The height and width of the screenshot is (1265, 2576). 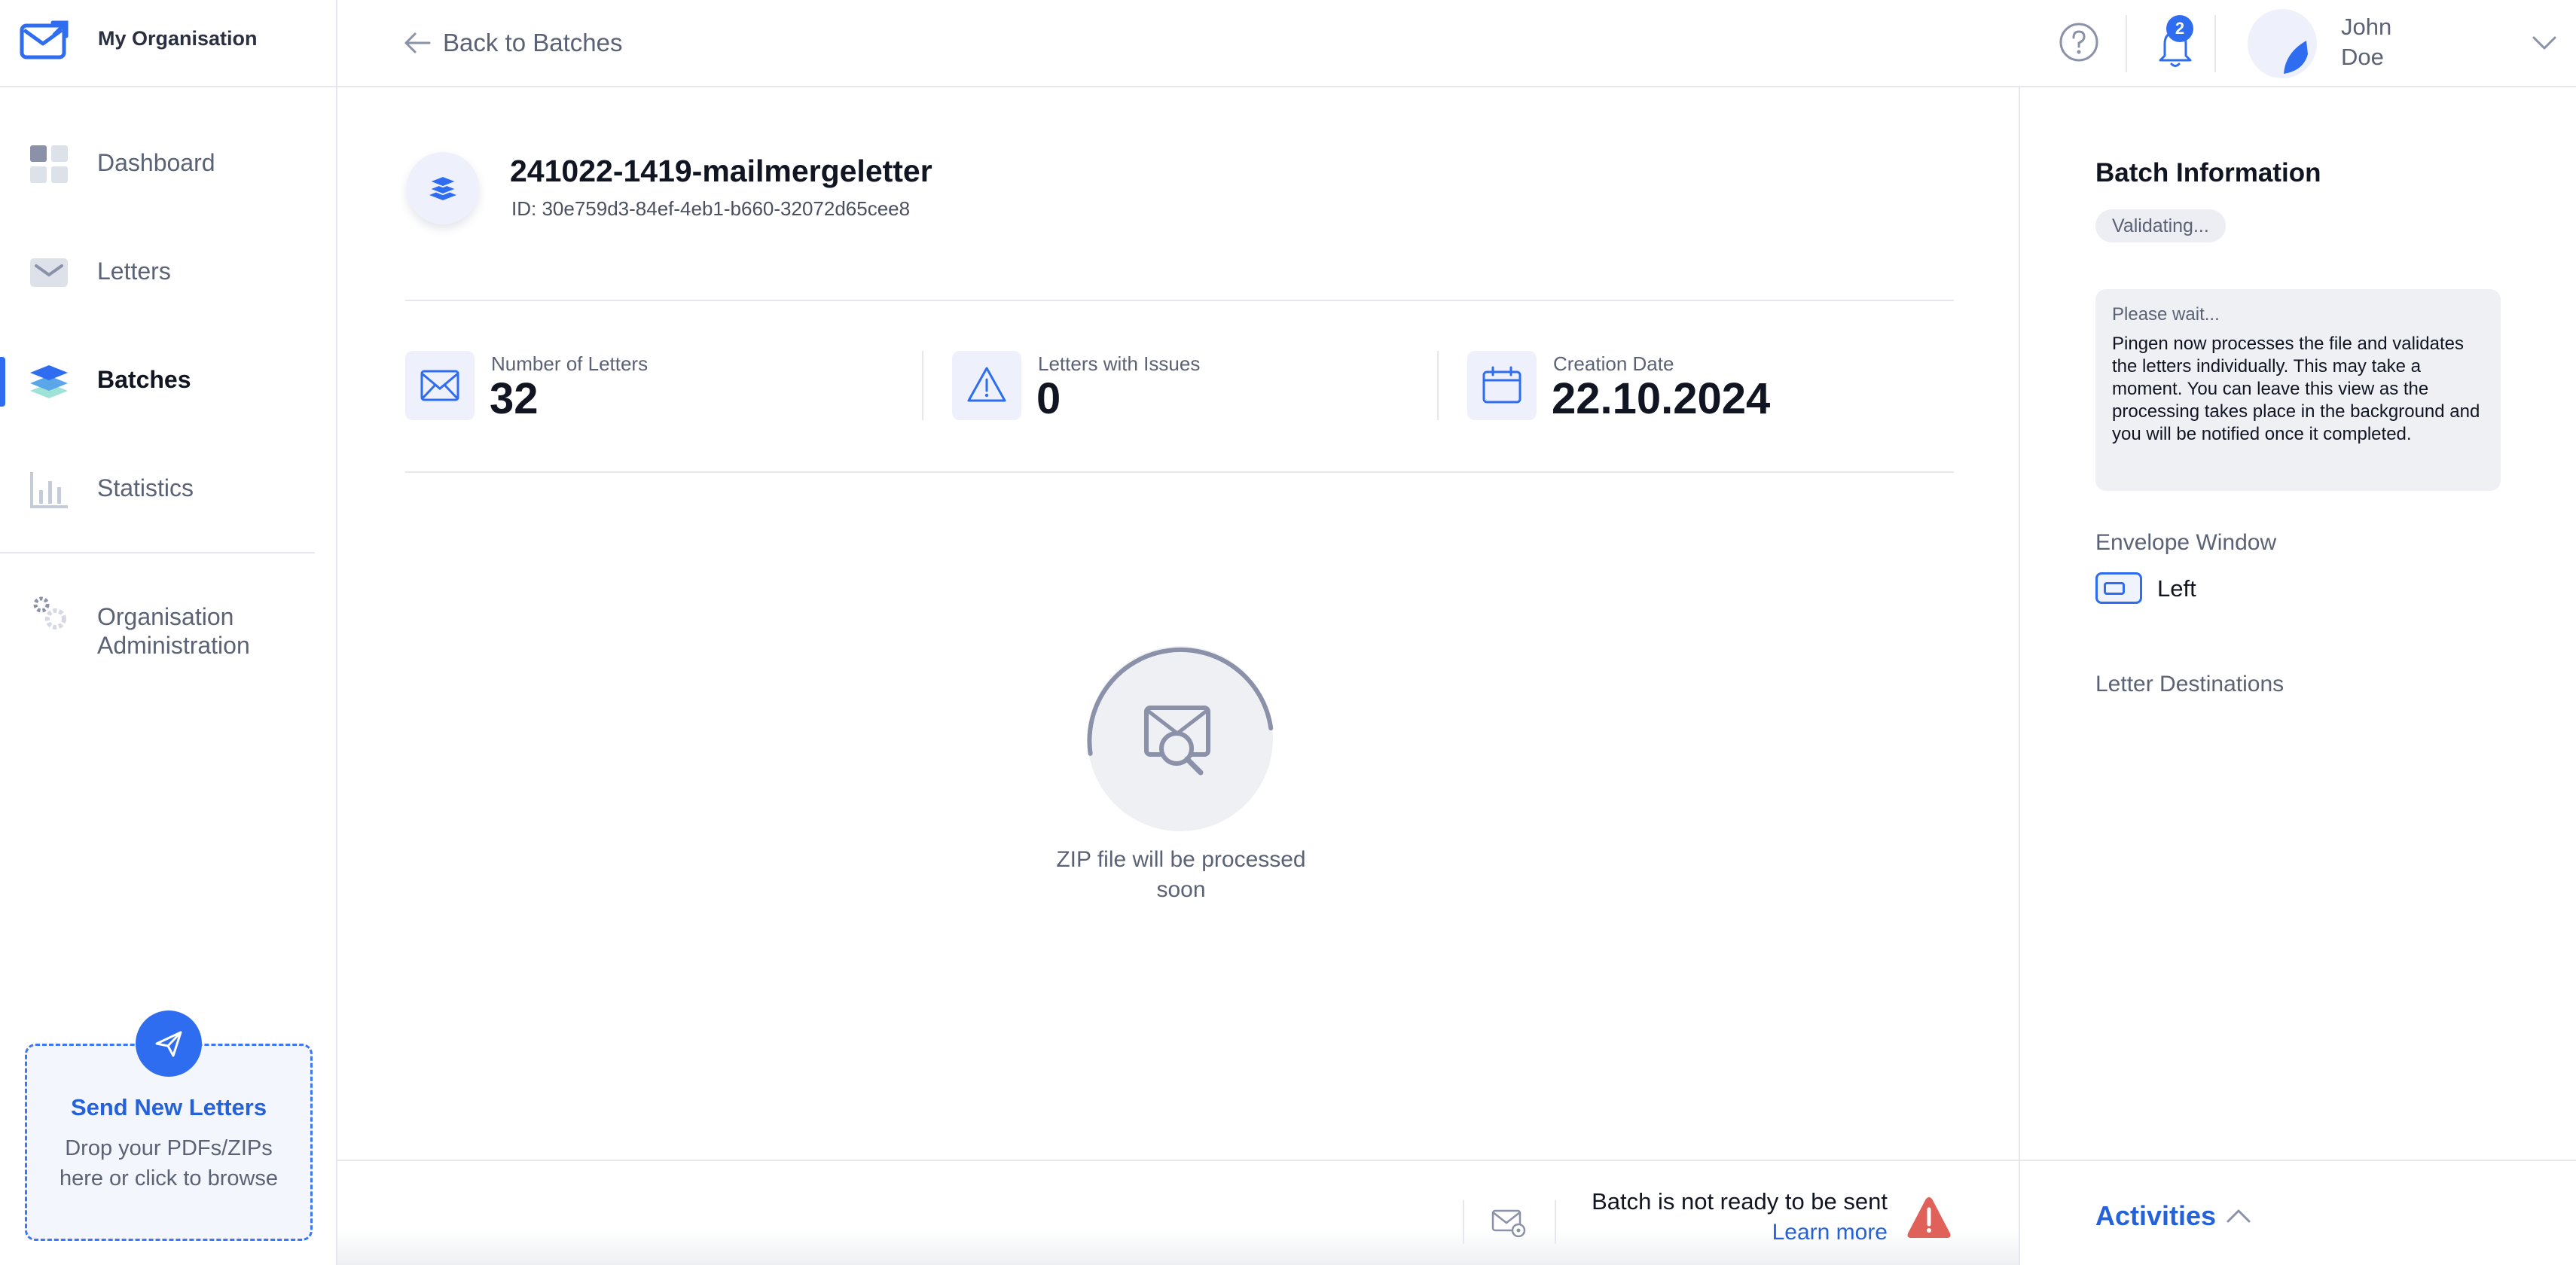 What do you see at coordinates (1049, 399) in the screenshot?
I see `stat-value: 0` at bounding box center [1049, 399].